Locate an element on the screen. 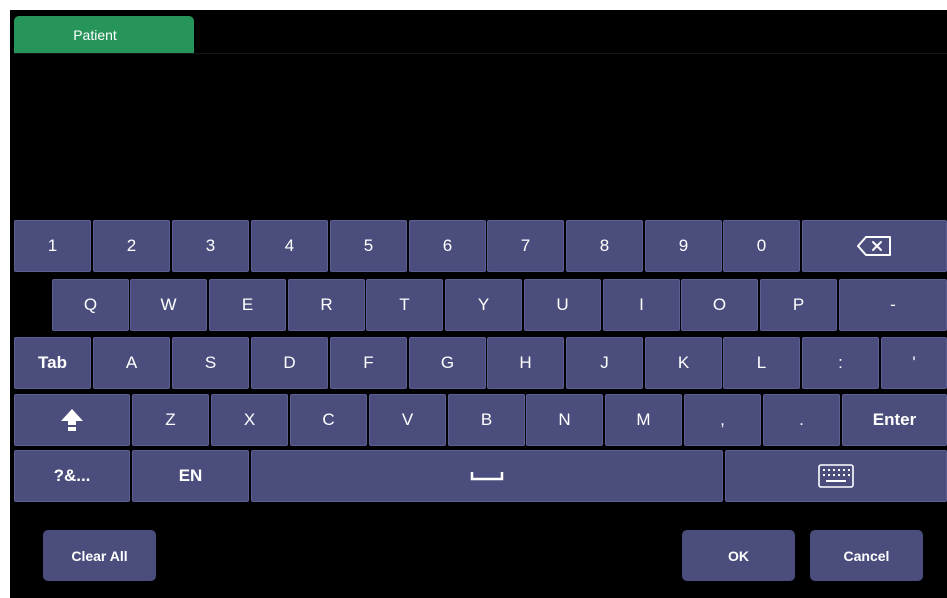 The width and height of the screenshot is (947, 598). key-colon: : is located at coordinates (840, 363).